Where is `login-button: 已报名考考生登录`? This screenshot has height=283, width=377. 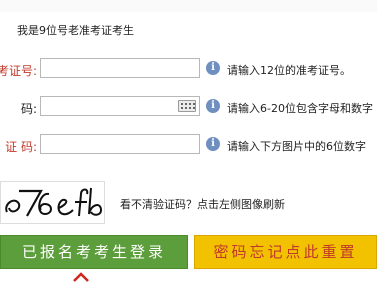 login-button: 已报名考考生登录 is located at coordinates (94, 252).